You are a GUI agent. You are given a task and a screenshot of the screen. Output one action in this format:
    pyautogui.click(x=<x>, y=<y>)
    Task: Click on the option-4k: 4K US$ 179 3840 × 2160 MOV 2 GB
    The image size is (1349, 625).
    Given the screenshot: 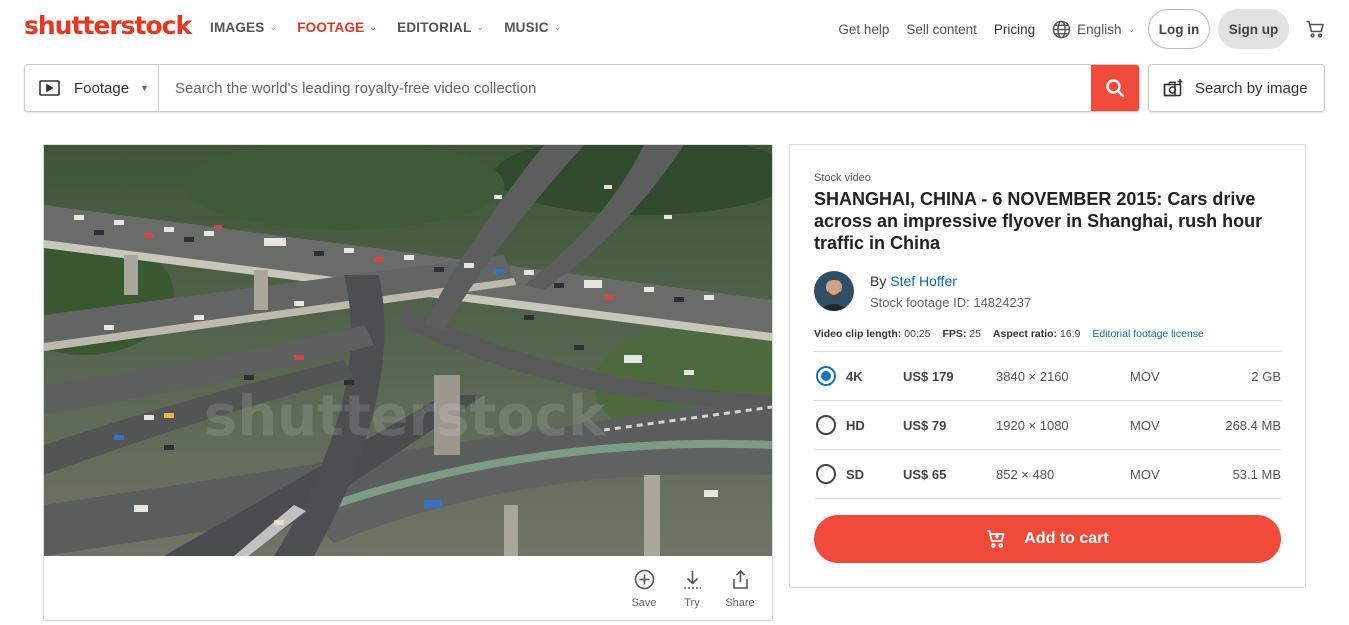 What is the action you would take?
    pyautogui.click(x=1047, y=376)
    